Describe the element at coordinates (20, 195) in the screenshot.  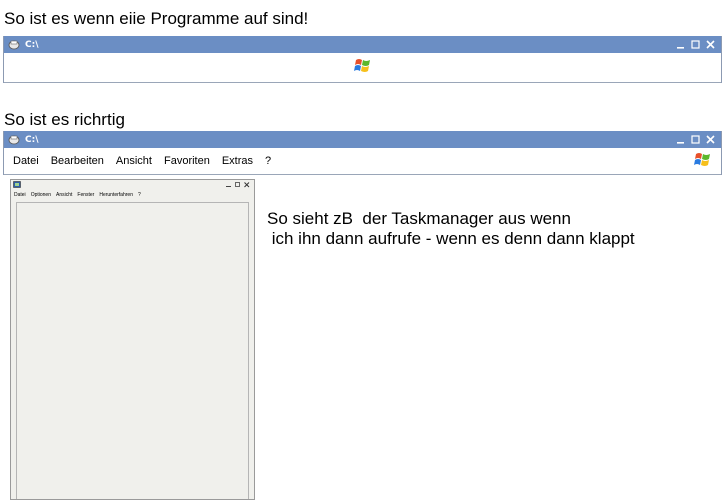
I see `tm-menu-datei: Datei` at that location.